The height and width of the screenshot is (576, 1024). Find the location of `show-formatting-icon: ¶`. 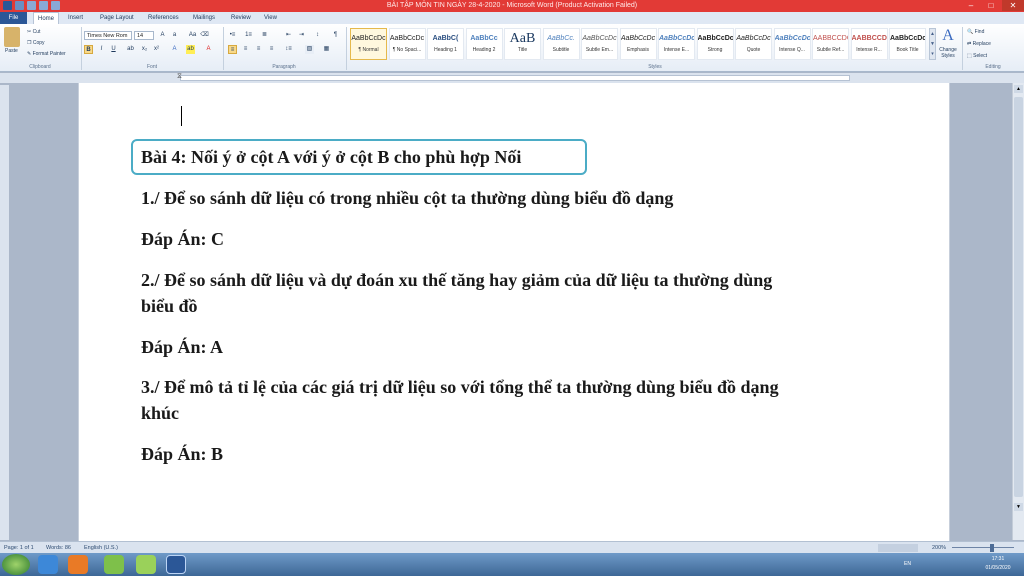

show-formatting-icon: ¶ is located at coordinates (335, 35).